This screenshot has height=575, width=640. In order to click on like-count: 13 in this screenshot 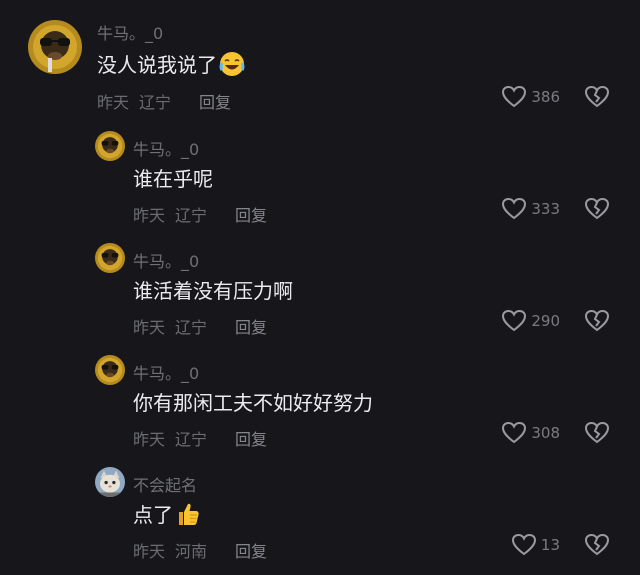, I will do `click(550, 545)`.